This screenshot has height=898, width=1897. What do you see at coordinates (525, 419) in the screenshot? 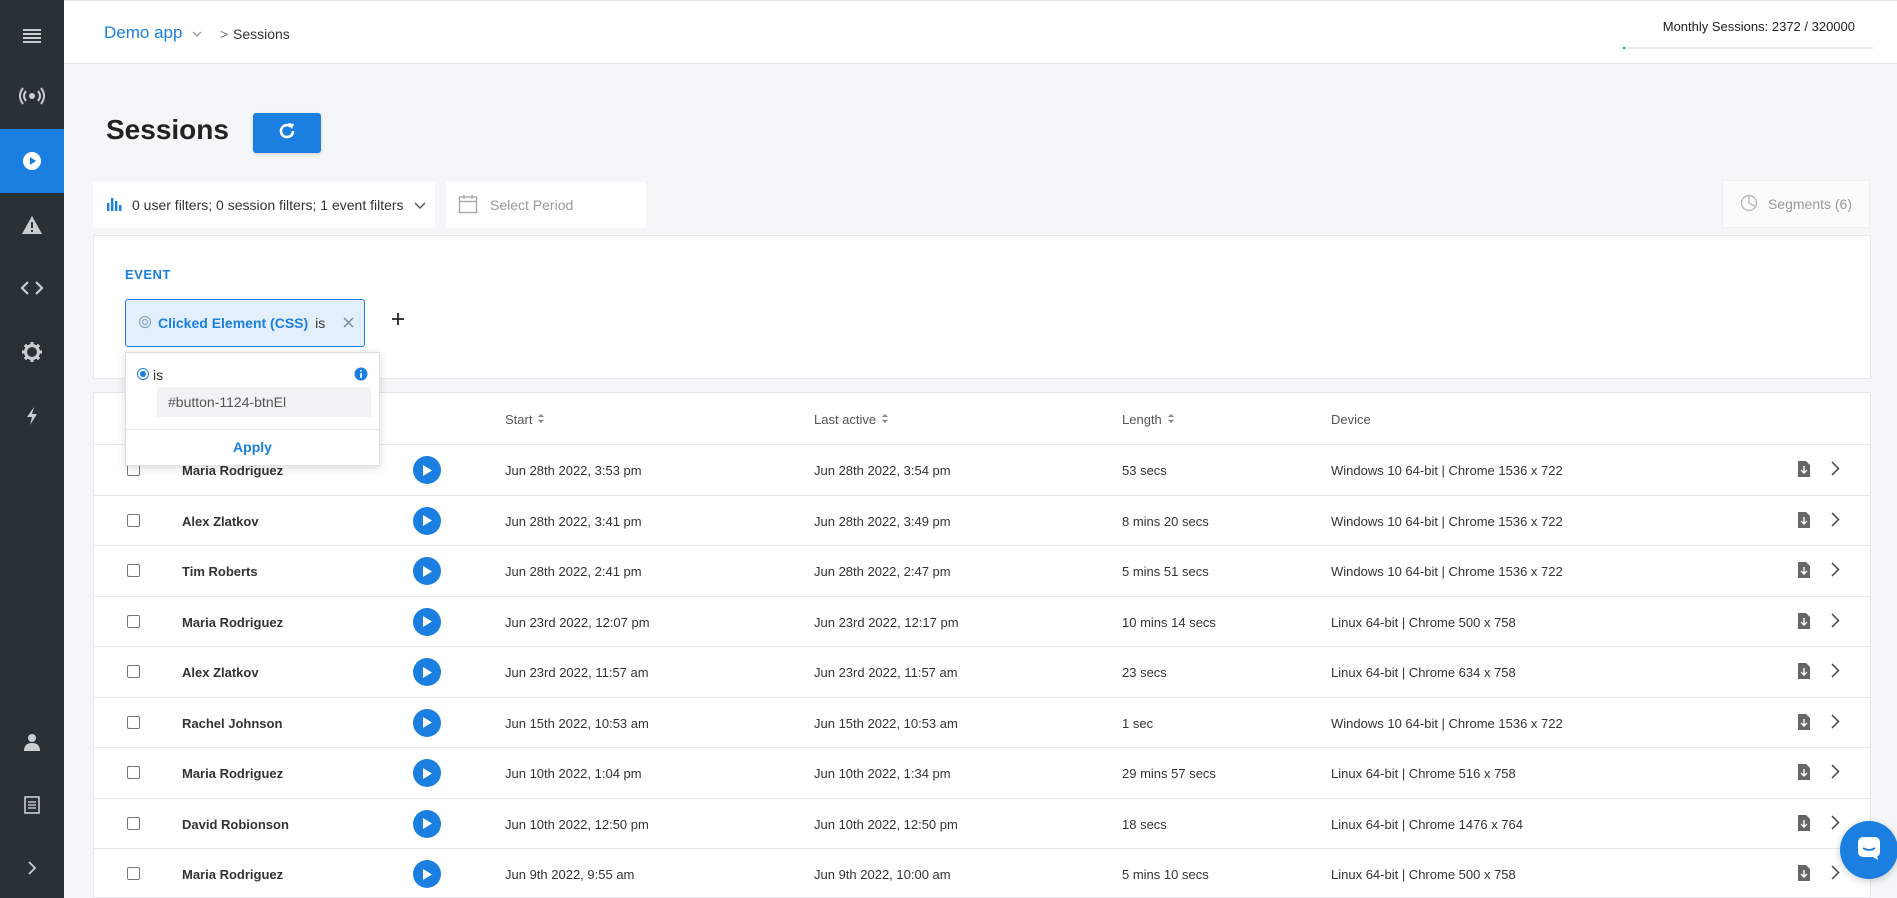
I see `column-header-start: Start` at bounding box center [525, 419].